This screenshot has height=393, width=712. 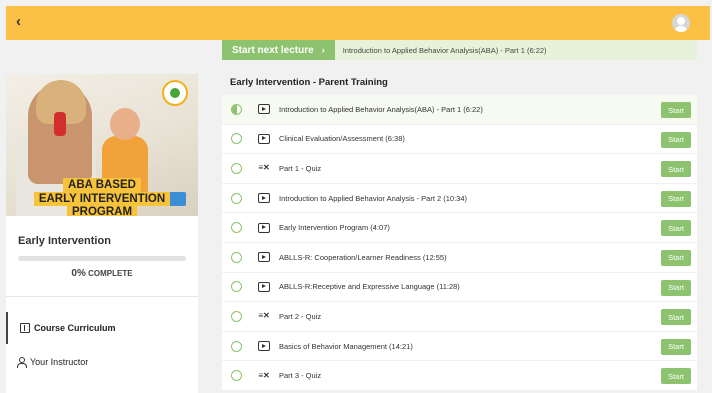 I want to click on banner-line-1-text: ABA BASED, so click(x=102, y=185).